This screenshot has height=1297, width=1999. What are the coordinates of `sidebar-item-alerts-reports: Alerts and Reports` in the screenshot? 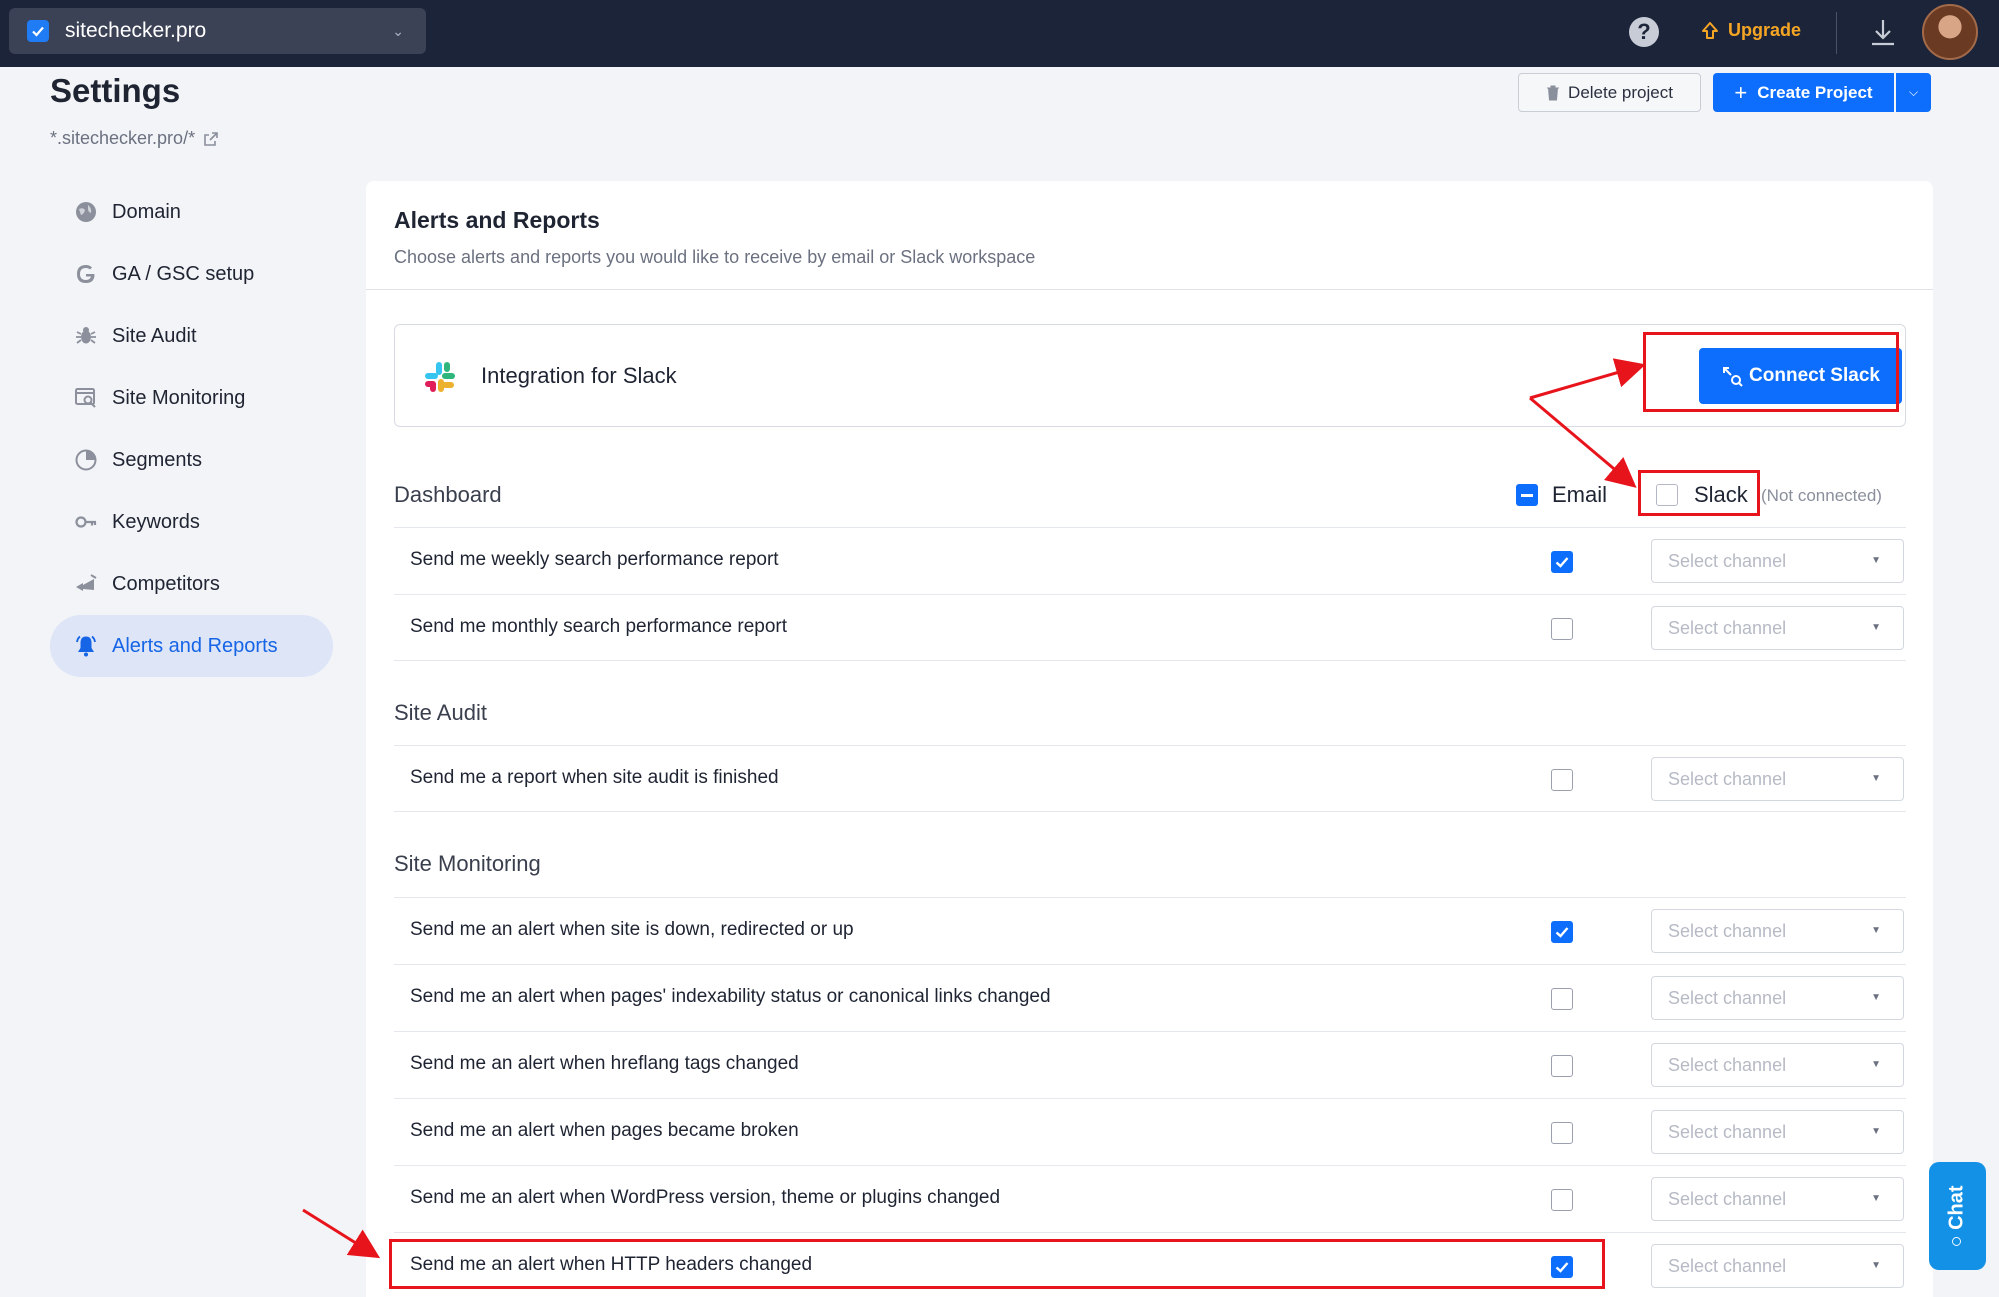 It's located at (191, 646).